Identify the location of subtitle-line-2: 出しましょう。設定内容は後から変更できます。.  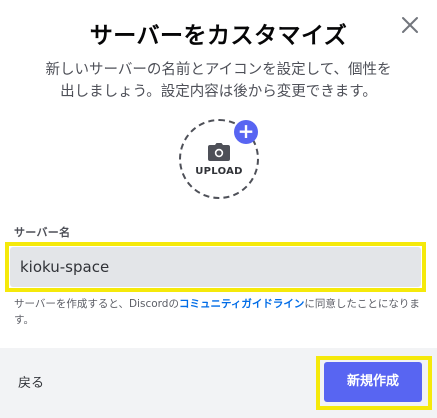
(218, 92).